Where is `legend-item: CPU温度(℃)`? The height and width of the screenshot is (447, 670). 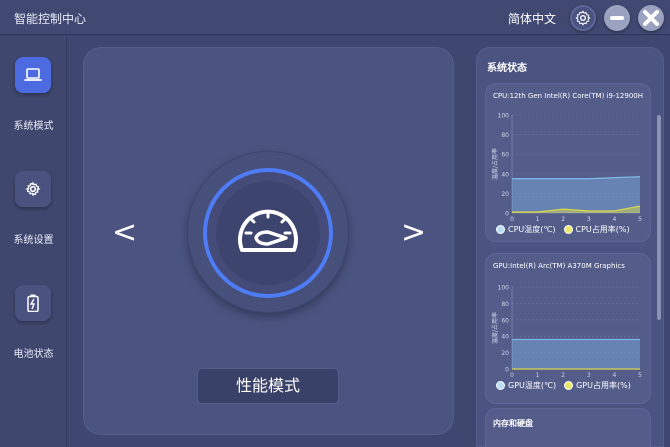
legend-item: CPU温度(℃) is located at coordinates (526, 229).